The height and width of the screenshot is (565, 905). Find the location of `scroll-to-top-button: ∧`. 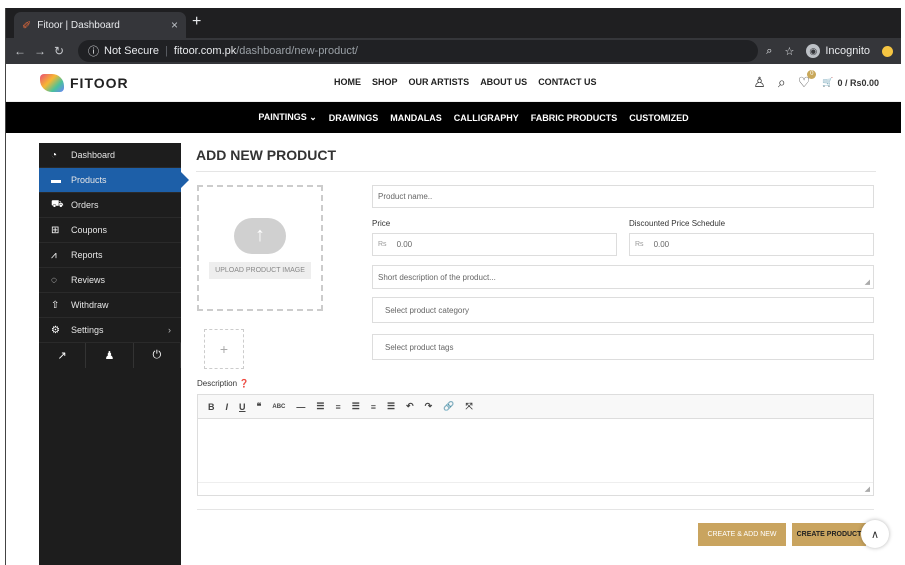

scroll-to-top-button: ∧ is located at coordinates (875, 534).